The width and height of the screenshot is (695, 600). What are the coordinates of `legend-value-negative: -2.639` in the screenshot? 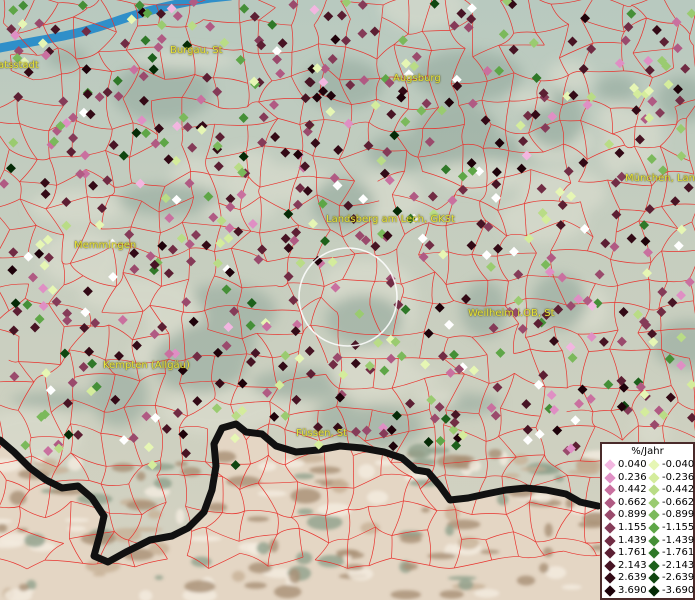 It's located at (678, 578).